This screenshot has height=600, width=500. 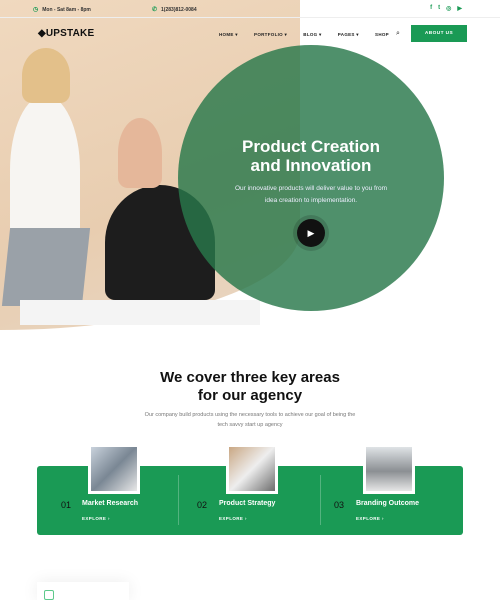 What do you see at coordinates (448, 8) in the screenshot?
I see `instagram-icon: ◎` at bounding box center [448, 8].